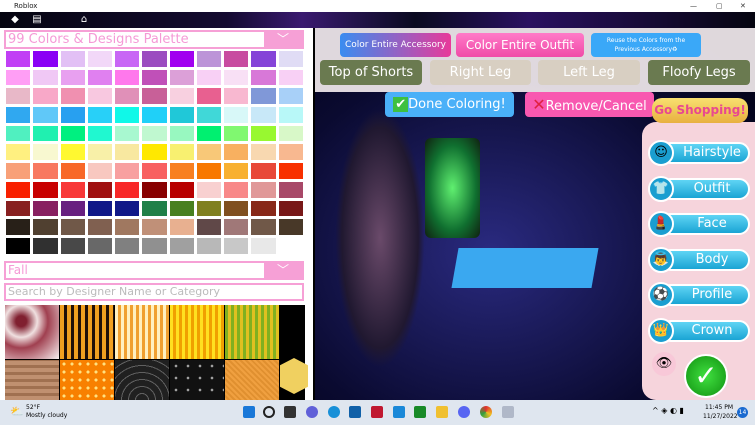  I want to click on go-shopping-button: Go Shopping!, so click(700, 110).